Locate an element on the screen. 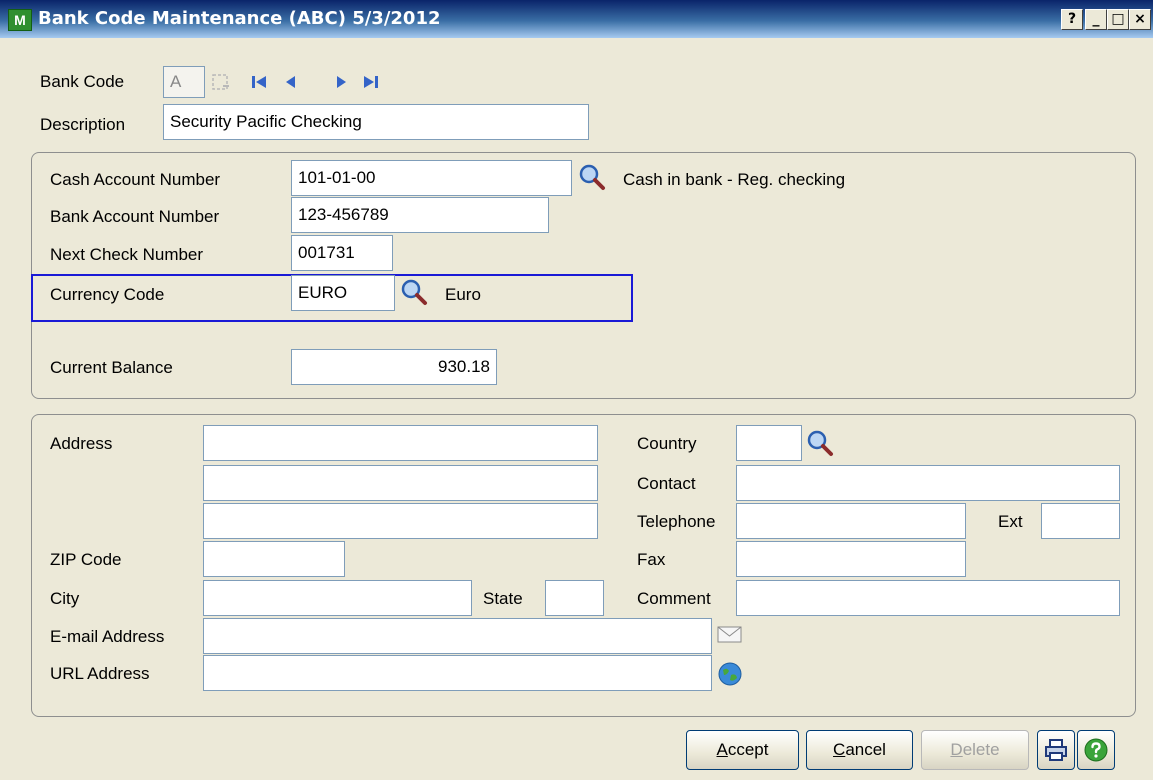  description-label: Description is located at coordinates (83, 124).